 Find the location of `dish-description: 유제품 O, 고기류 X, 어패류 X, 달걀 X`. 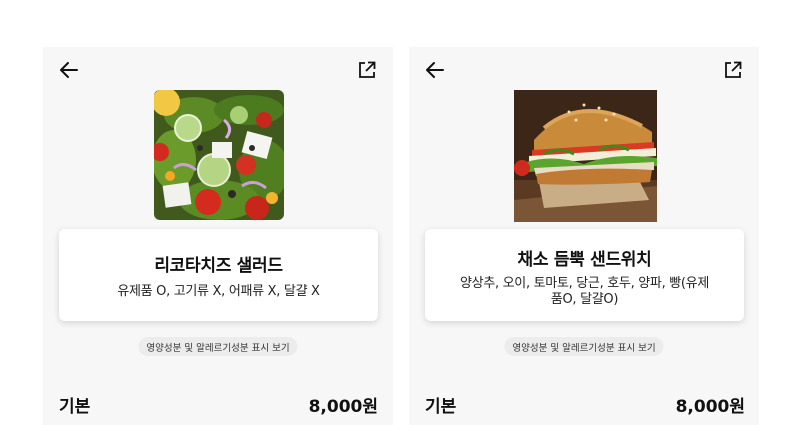

dish-description: 유제품 O, 고기류 X, 어패류 X, 달걀 X is located at coordinates (218, 291).